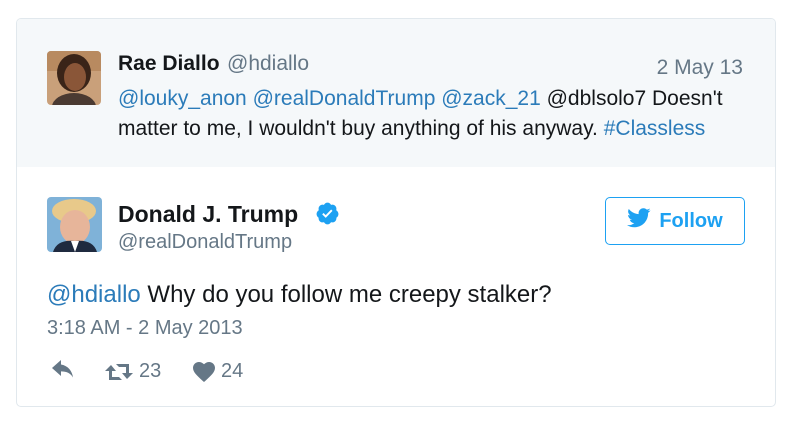 This screenshot has width=799, height=433. I want to click on follow-label: Follow, so click(691, 220).